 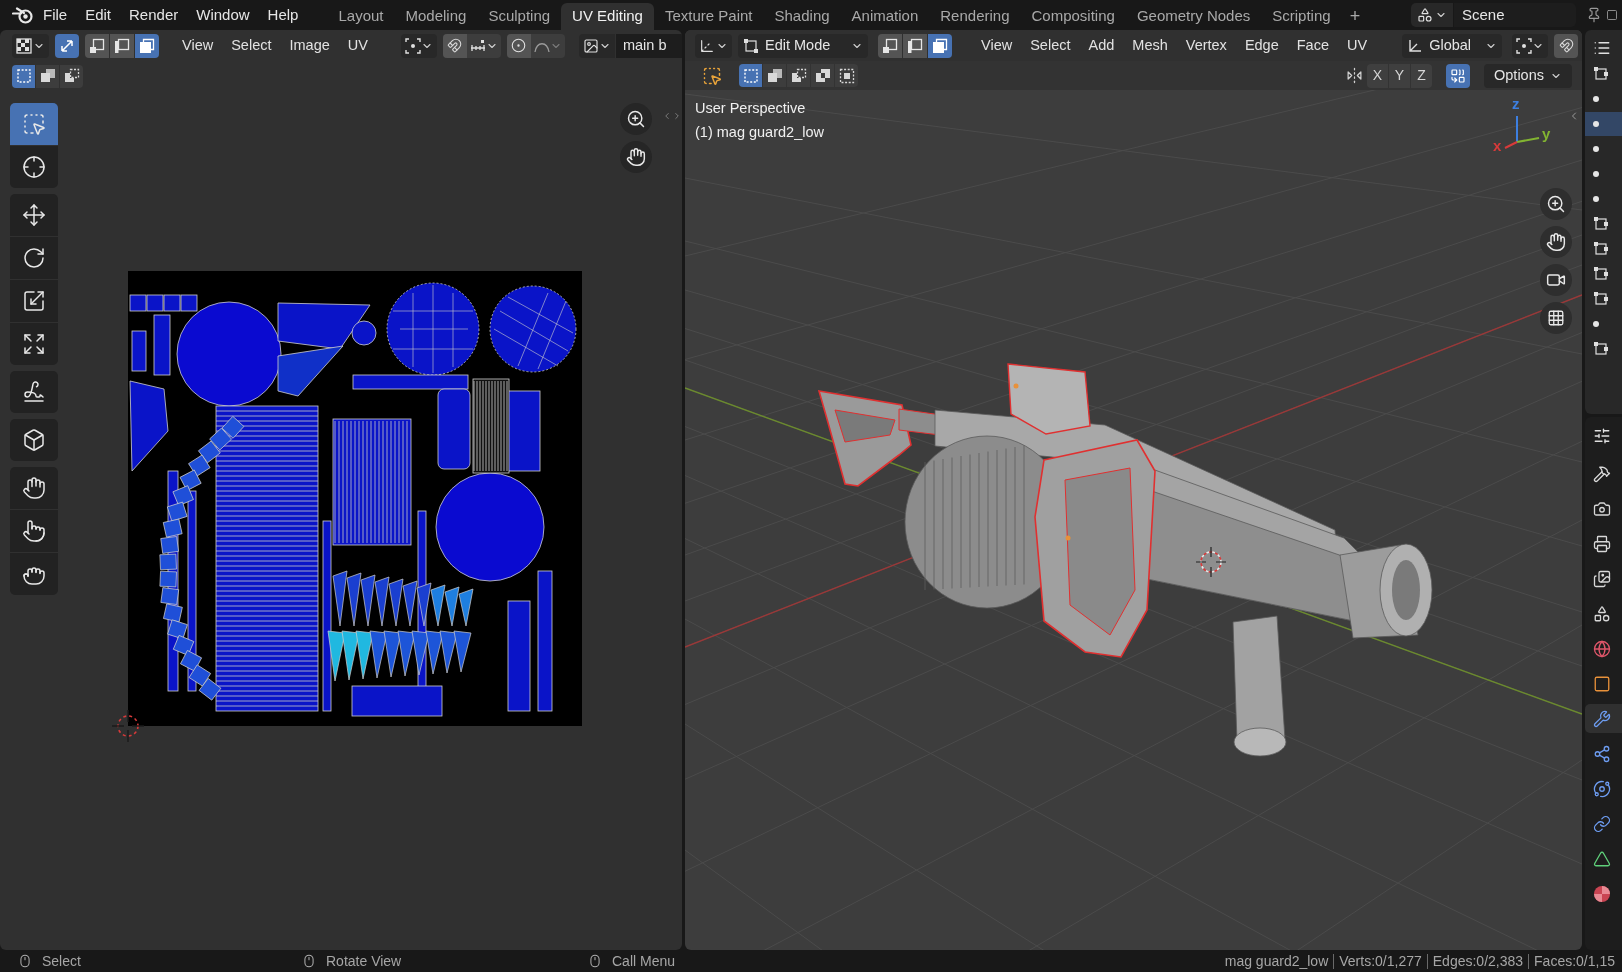 What do you see at coordinates (1602, 823) in the screenshot?
I see `link-icon` at bounding box center [1602, 823].